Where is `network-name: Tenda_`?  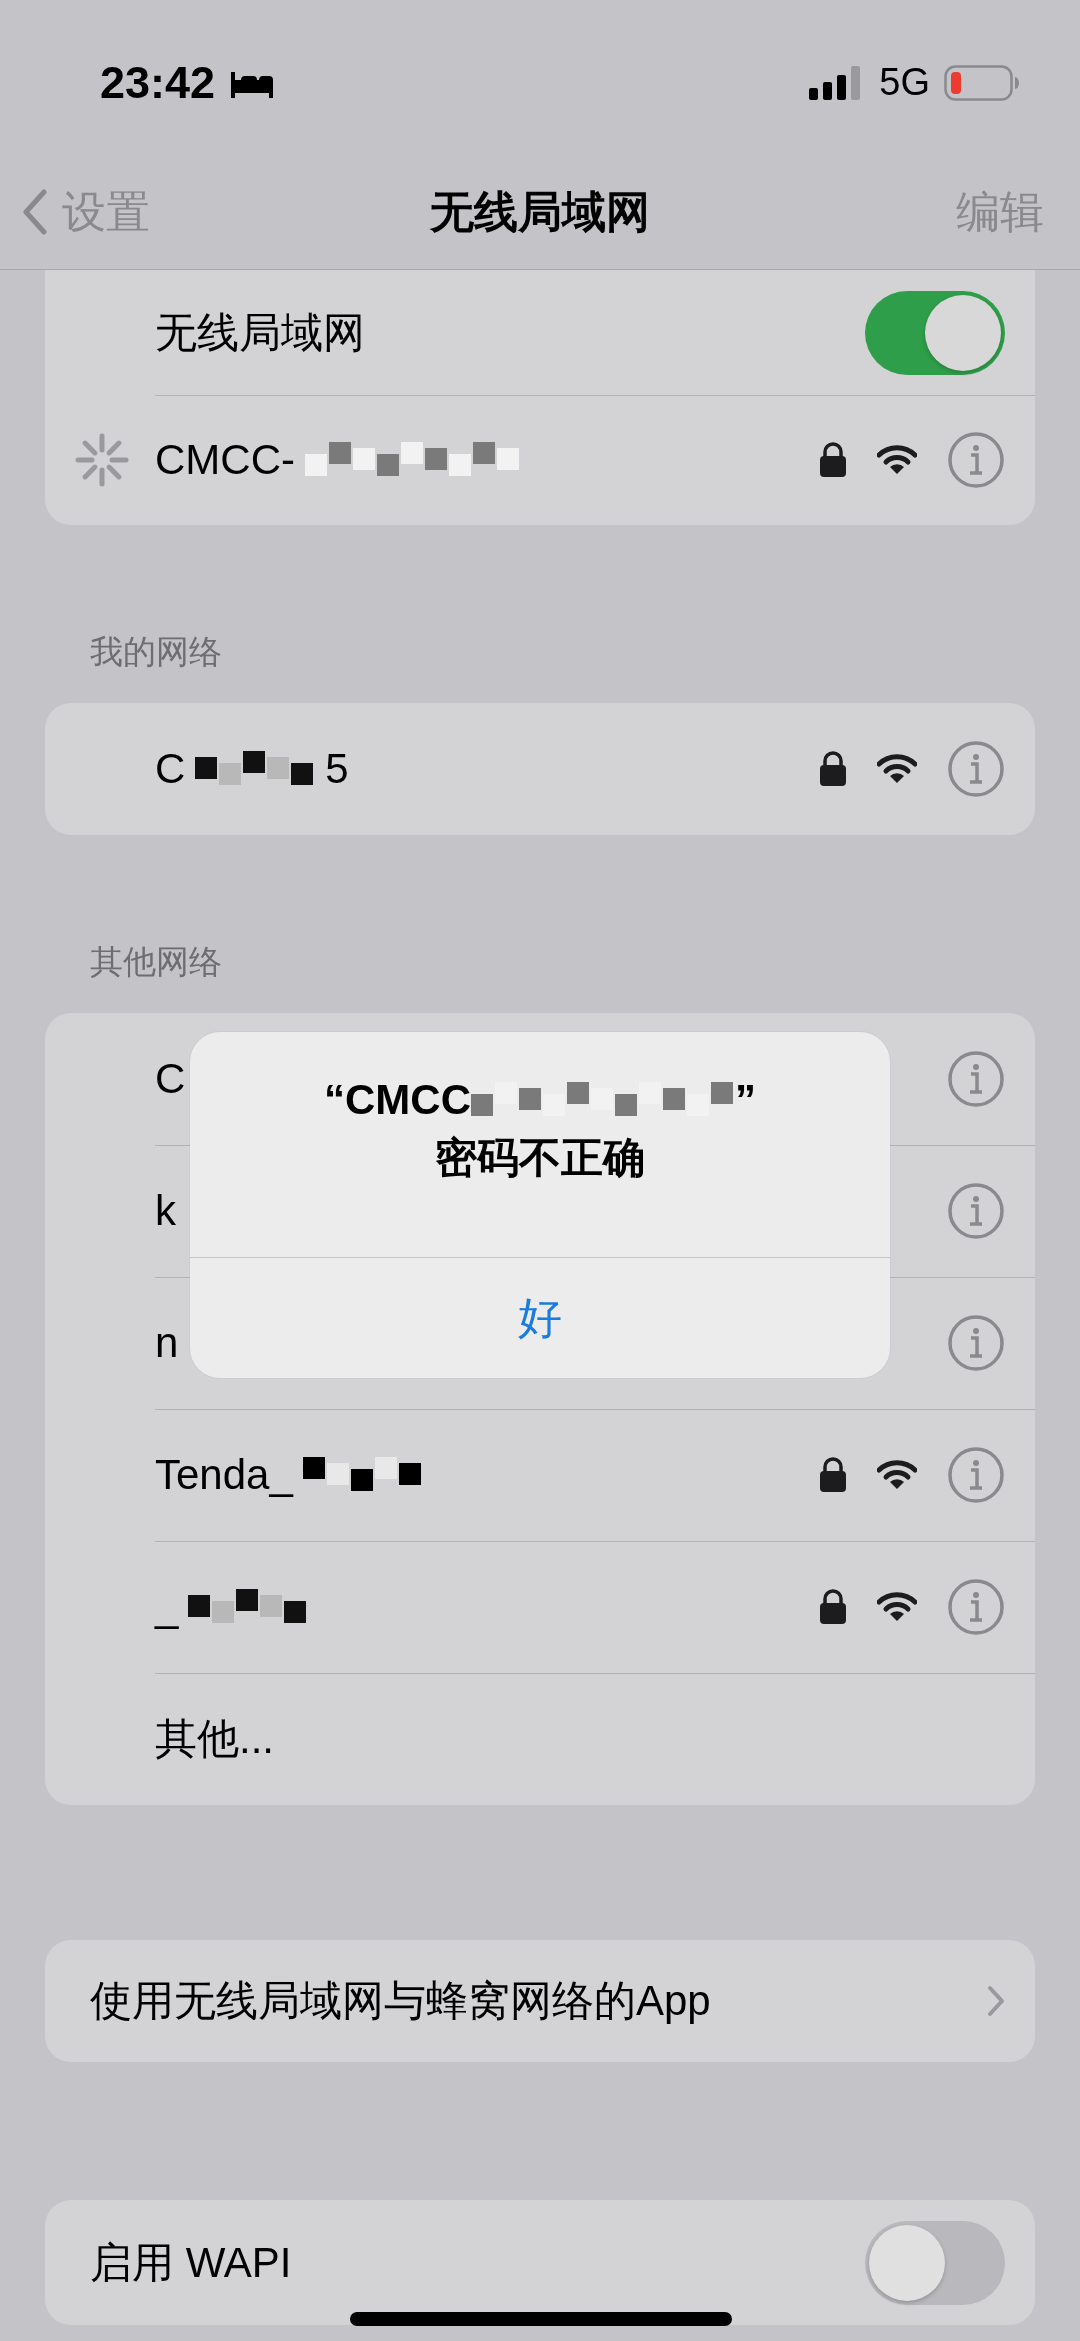
network-name: Tenda_ is located at coordinates (224, 1475).